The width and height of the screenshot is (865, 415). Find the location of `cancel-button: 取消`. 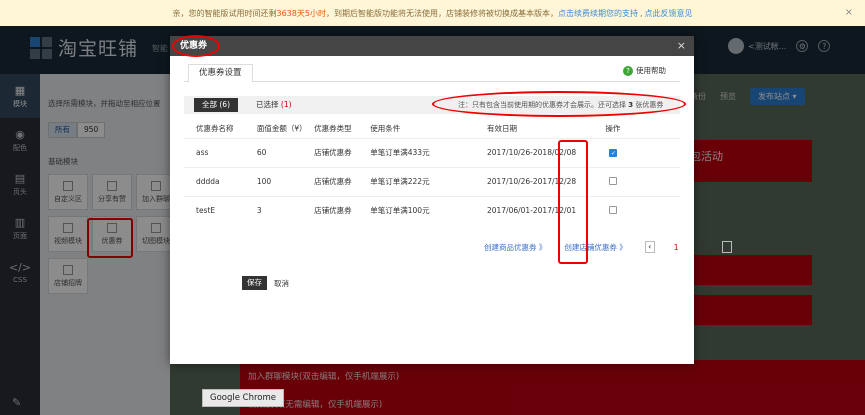

cancel-button: 取消 is located at coordinates (281, 283).